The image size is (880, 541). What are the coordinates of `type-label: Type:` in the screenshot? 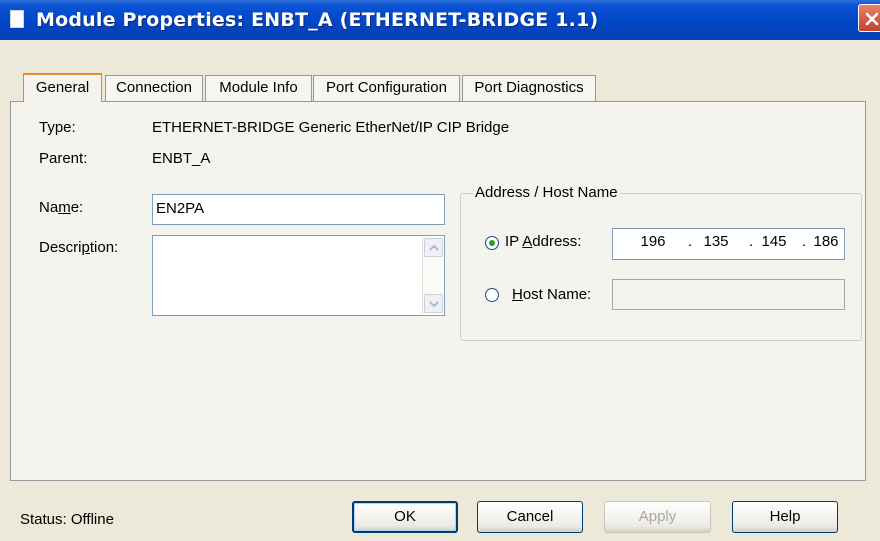 It's located at (57, 127).